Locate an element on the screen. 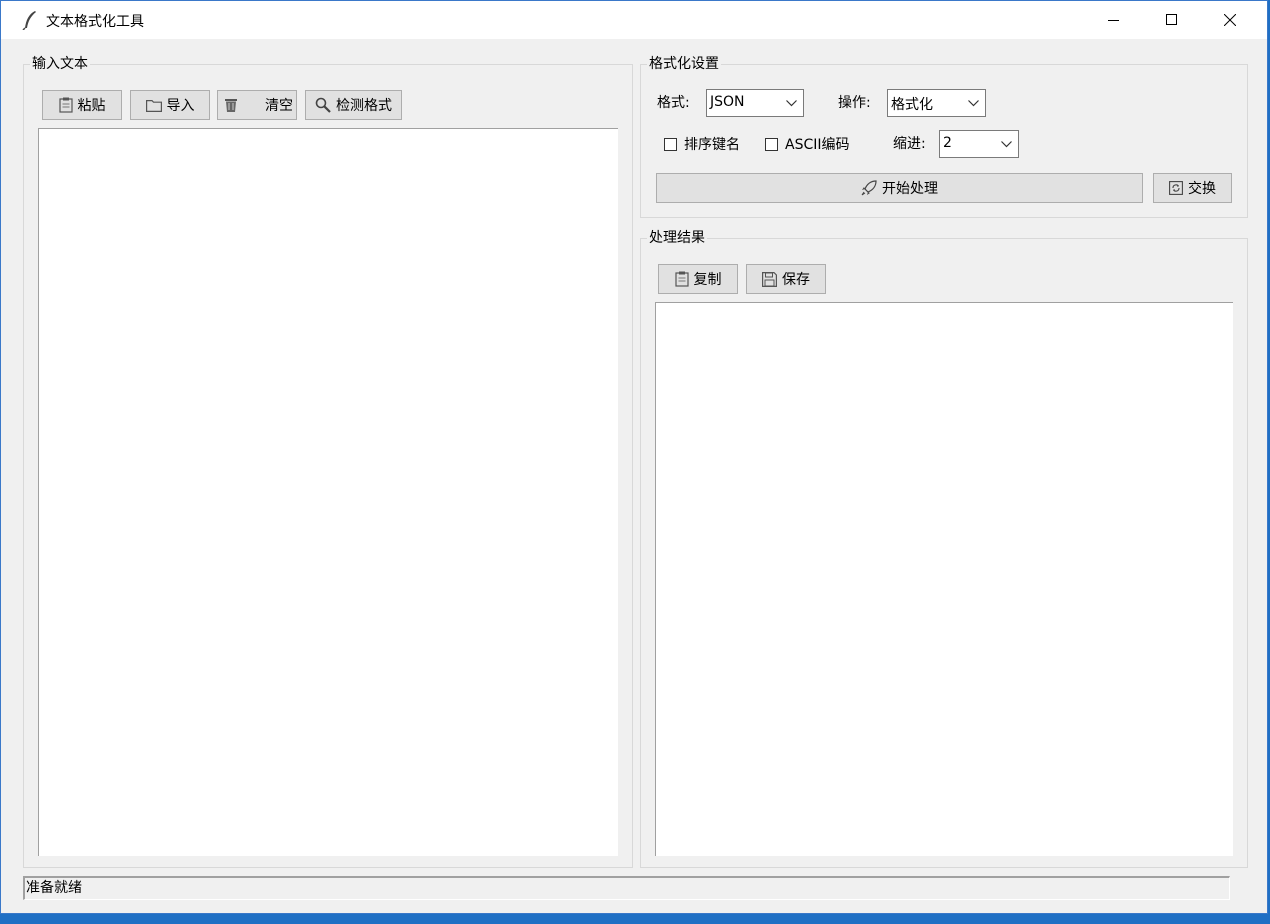 The width and height of the screenshot is (1270, 924). import-button: 导入 is located at coordinates (170, 105).